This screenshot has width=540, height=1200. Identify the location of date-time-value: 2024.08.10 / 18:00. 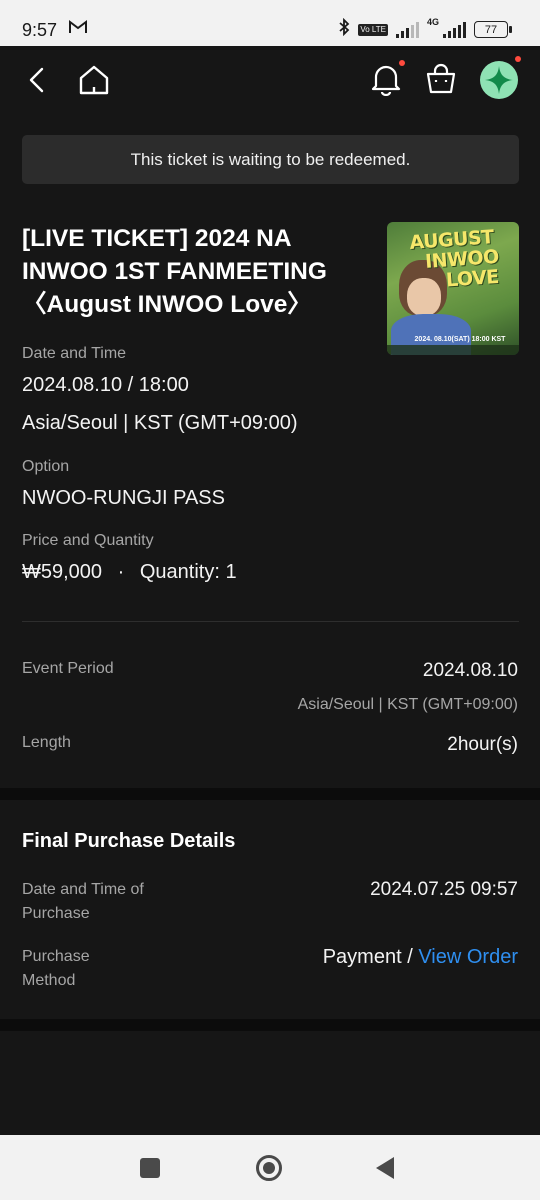
(105, 385).